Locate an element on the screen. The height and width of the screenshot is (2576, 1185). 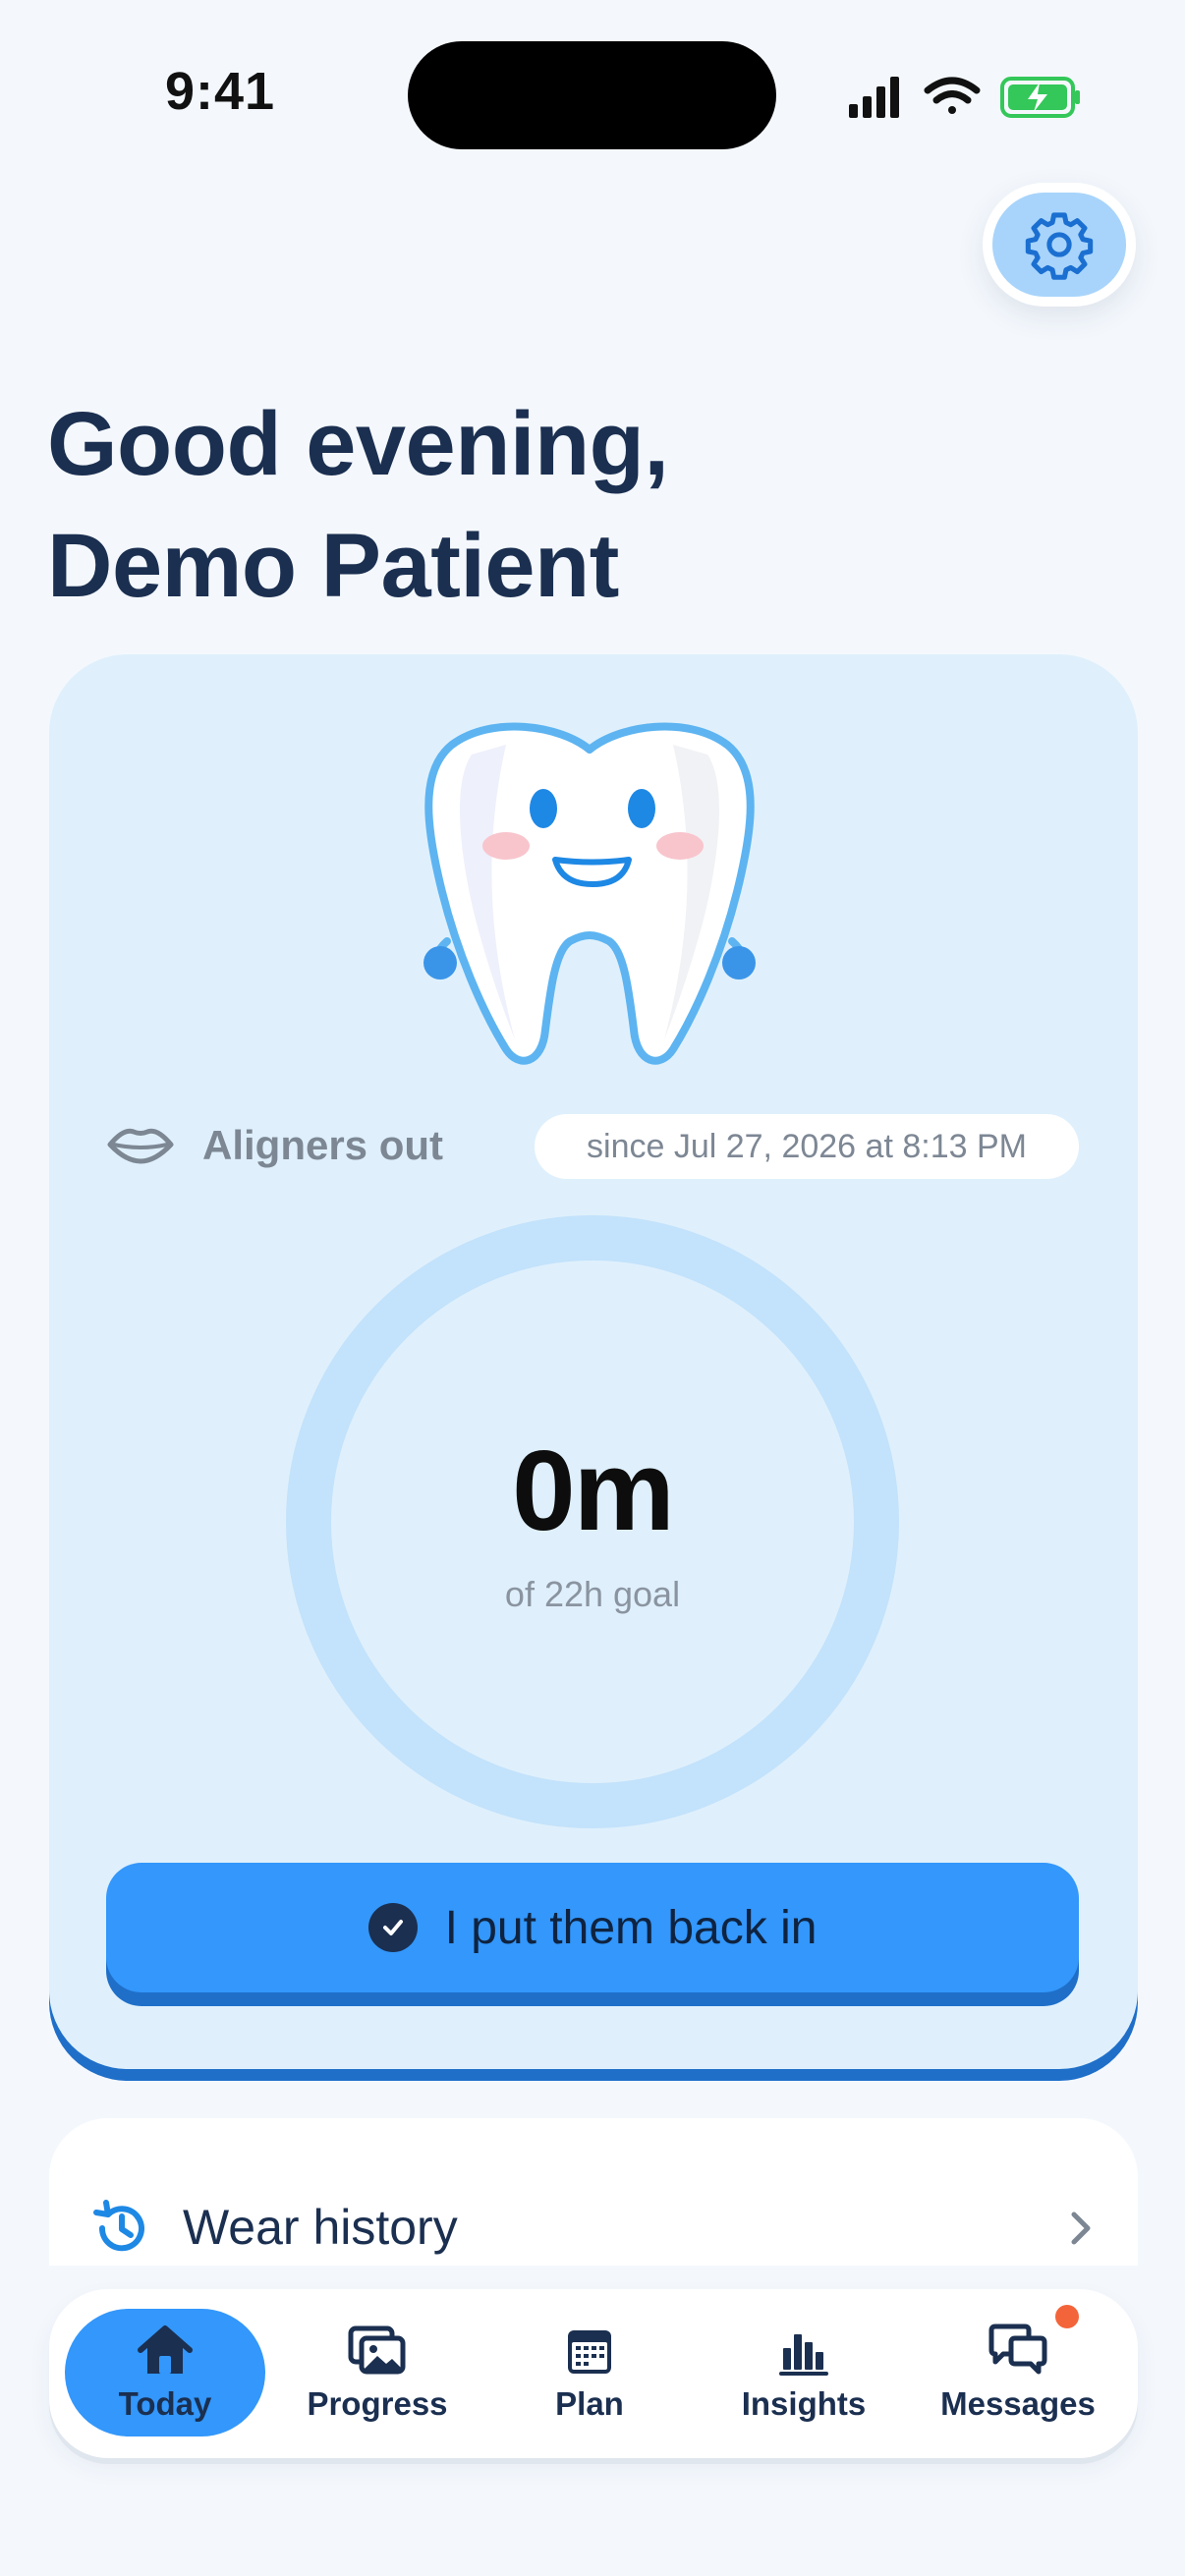
elapsed-time: 0m is located at coordinates (594, 1490).